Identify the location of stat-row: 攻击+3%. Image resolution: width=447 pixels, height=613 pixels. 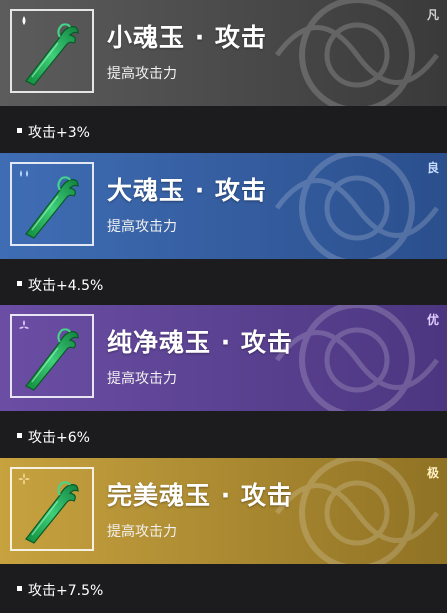
(223, 129).